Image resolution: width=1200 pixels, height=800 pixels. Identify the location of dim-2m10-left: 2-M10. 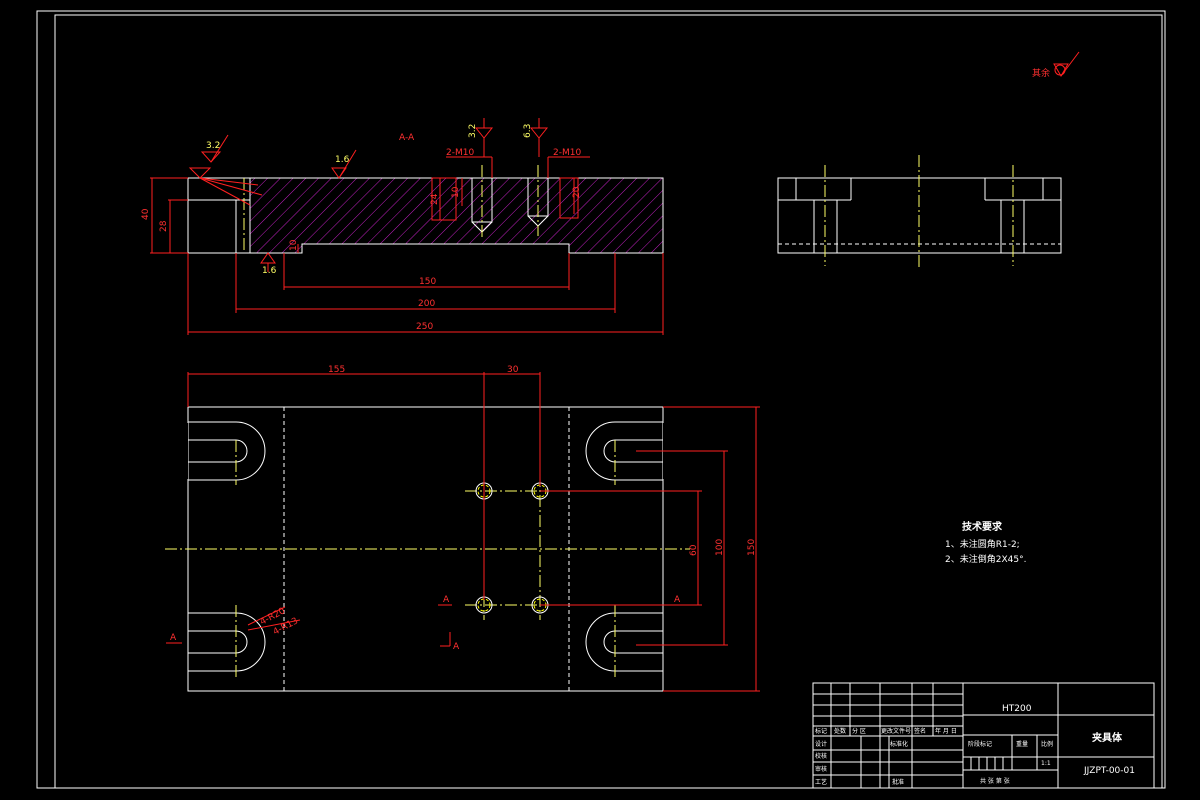
(460, 153).